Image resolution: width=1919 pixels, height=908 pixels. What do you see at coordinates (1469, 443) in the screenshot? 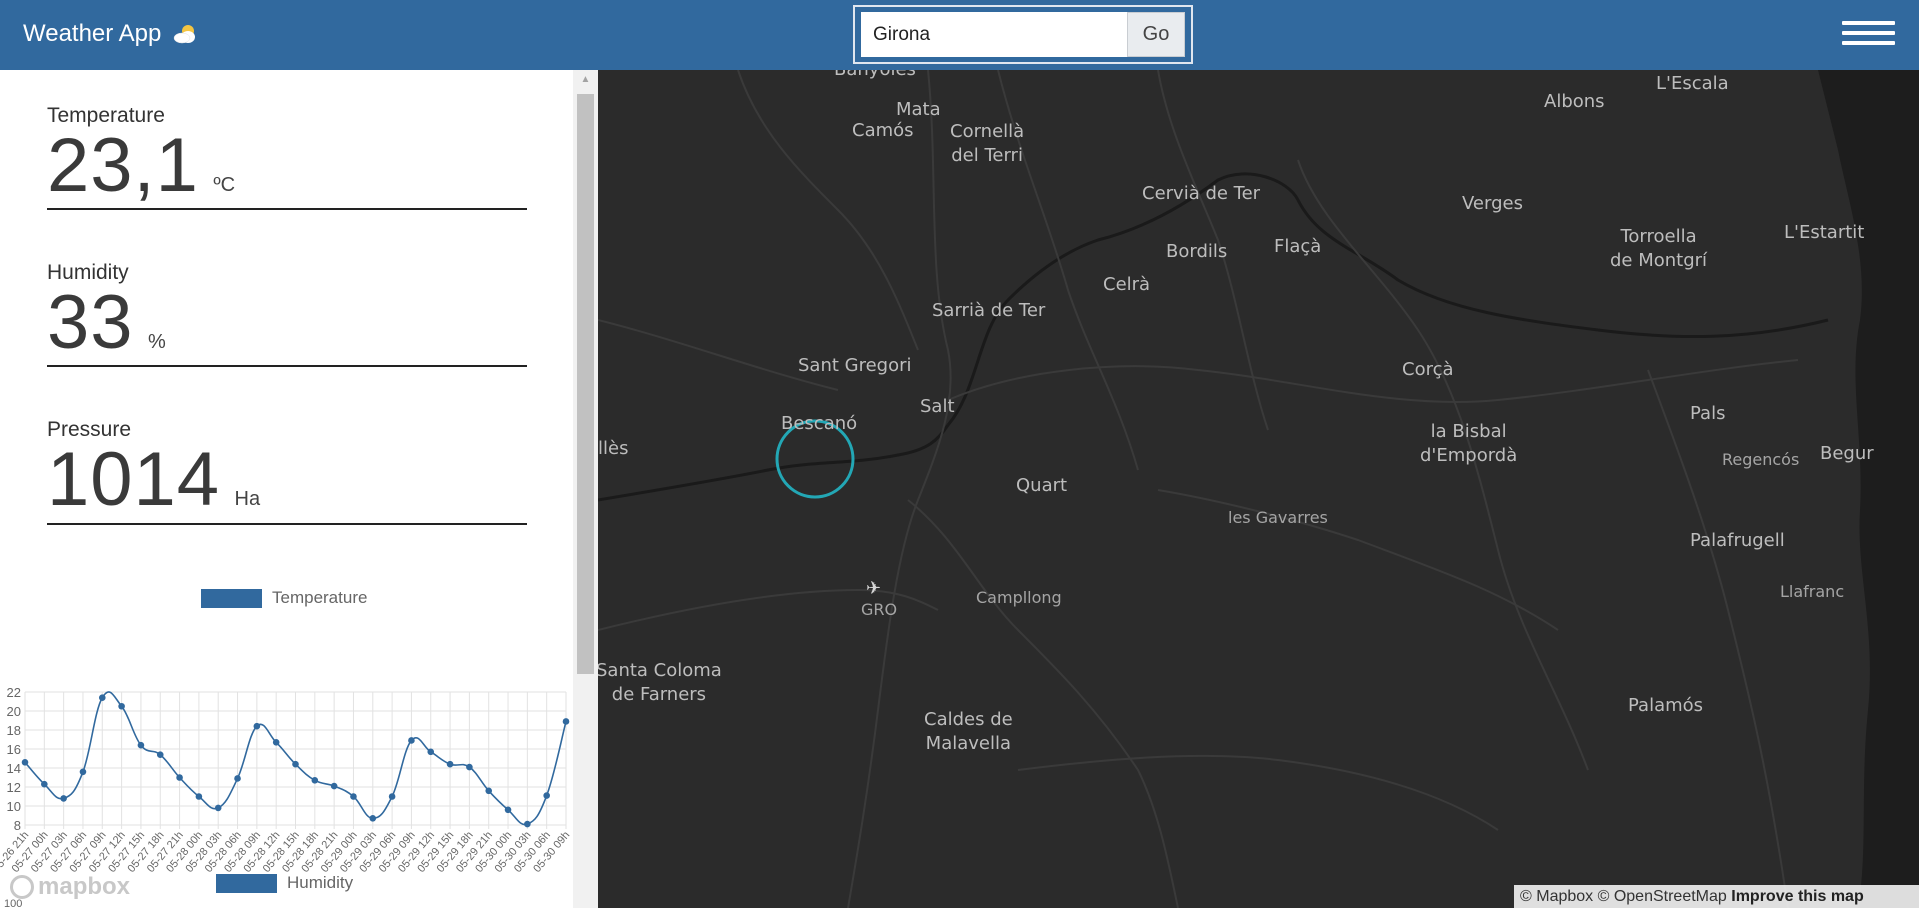
I see `map-label: la Bisbal d'Empordà` at bounding box center [1469, 443].